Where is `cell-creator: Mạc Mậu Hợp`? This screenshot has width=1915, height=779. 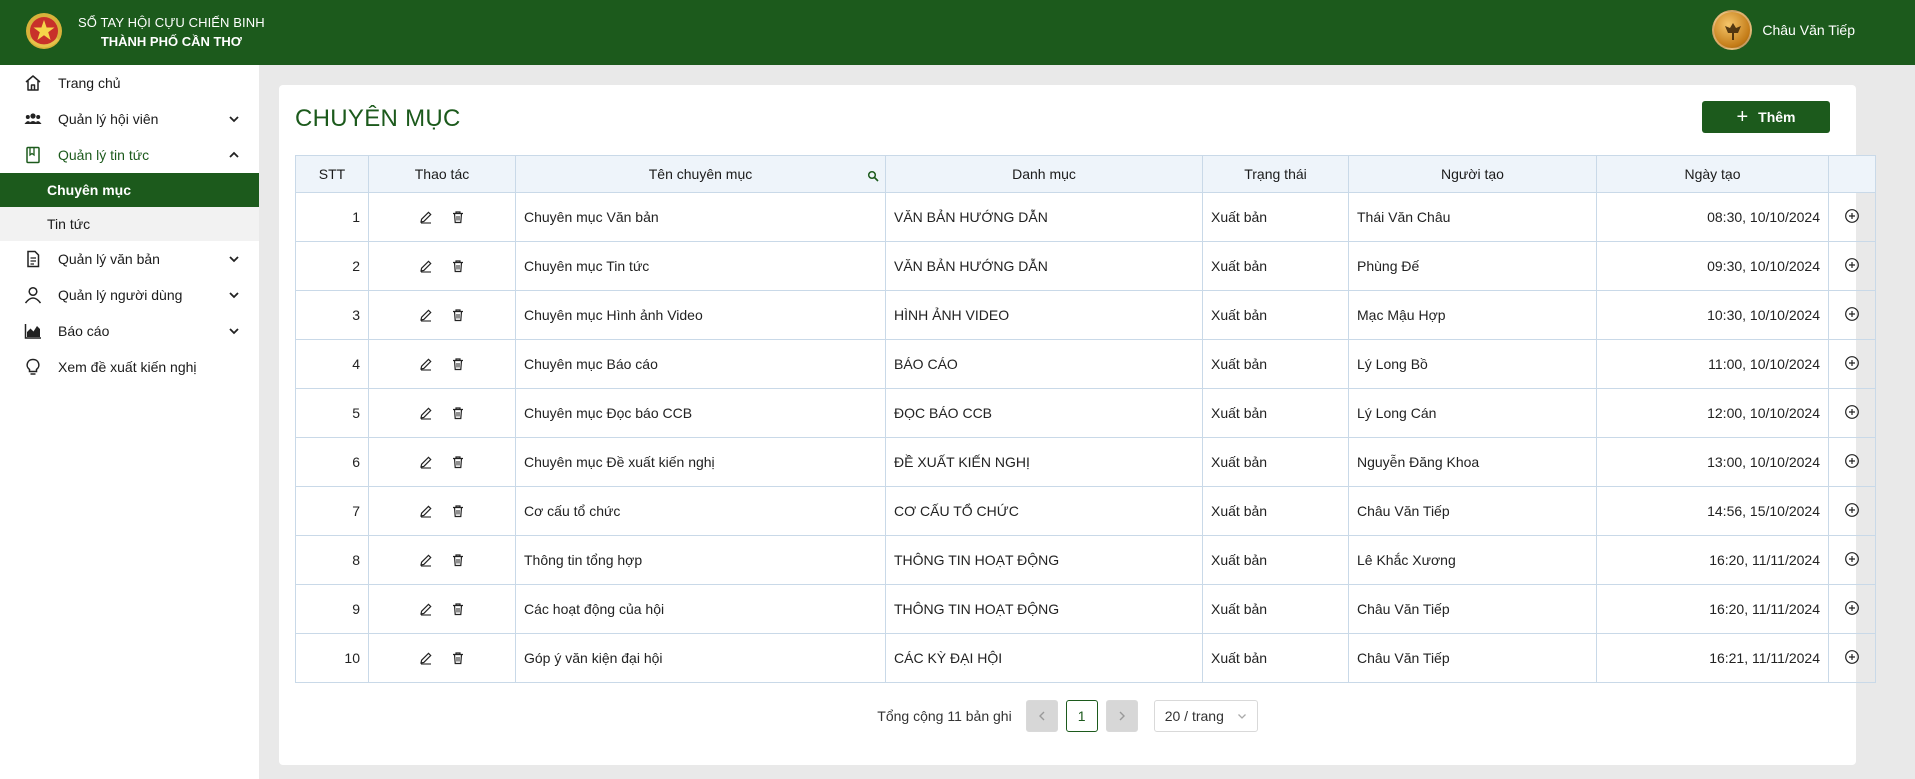
cell-creator: Mạc Mậu Hợp is located at coordinates (1472, 315).